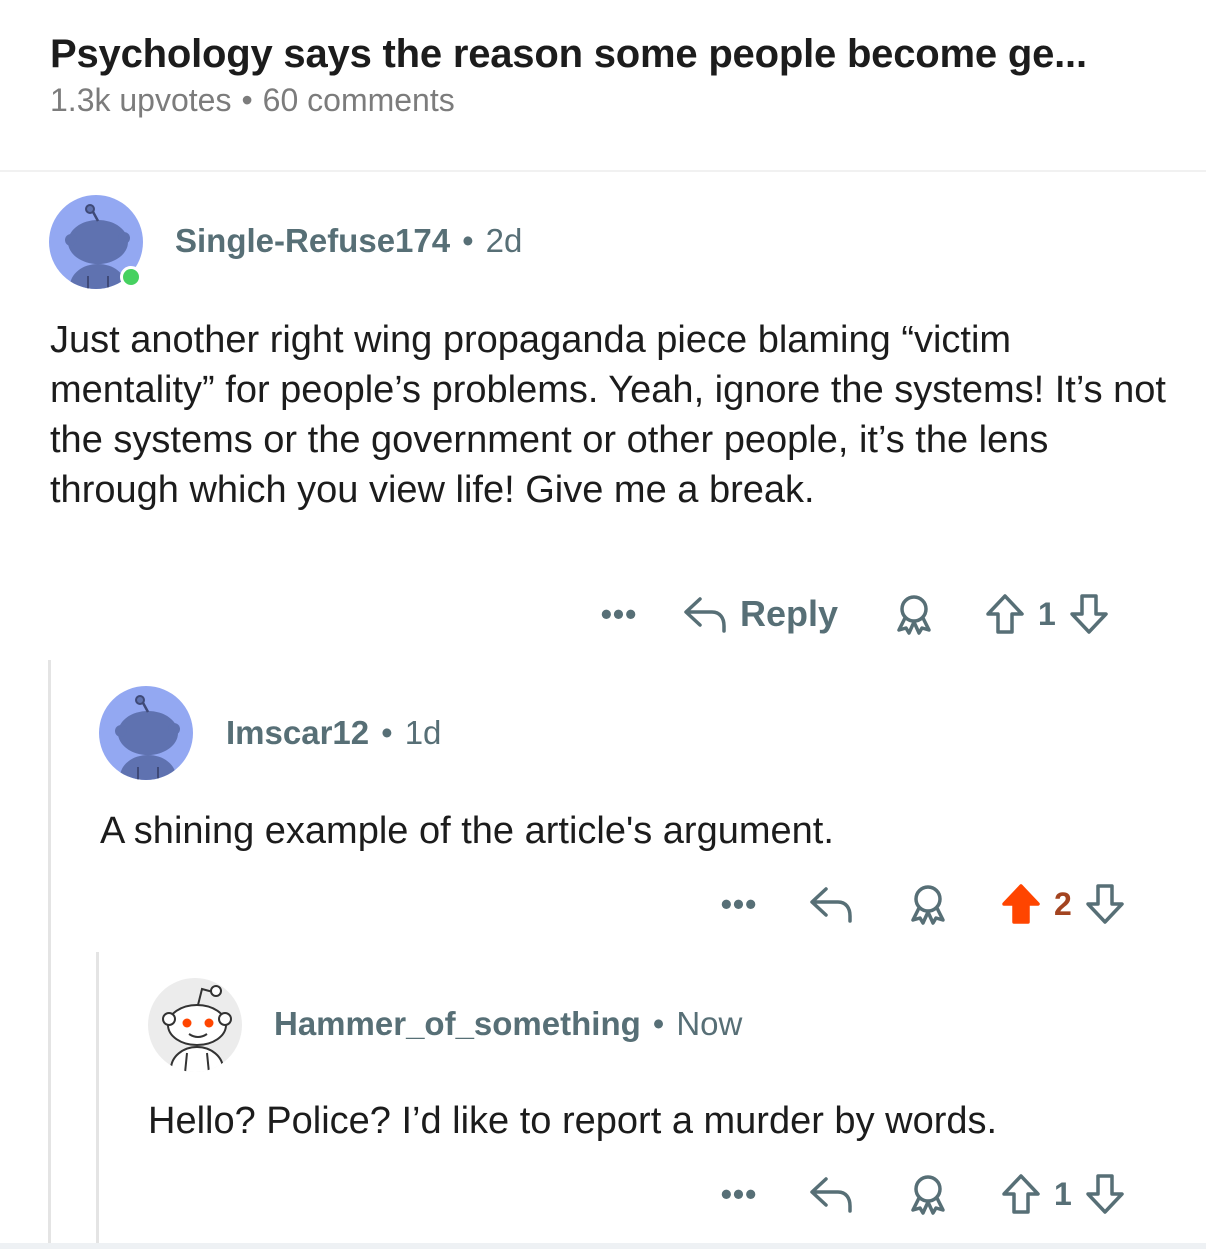 The height and width of the screenshot is (1249, 1206). I want to click on comment-author-line: Hammer_of_something • Now, so click(508, 1024).